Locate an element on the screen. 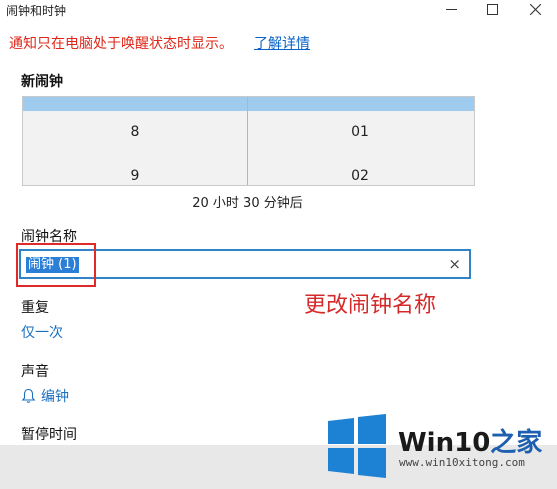 This screenshot has width=557, height=489. sound-label: 声音 is located at coordinates (35, 372).